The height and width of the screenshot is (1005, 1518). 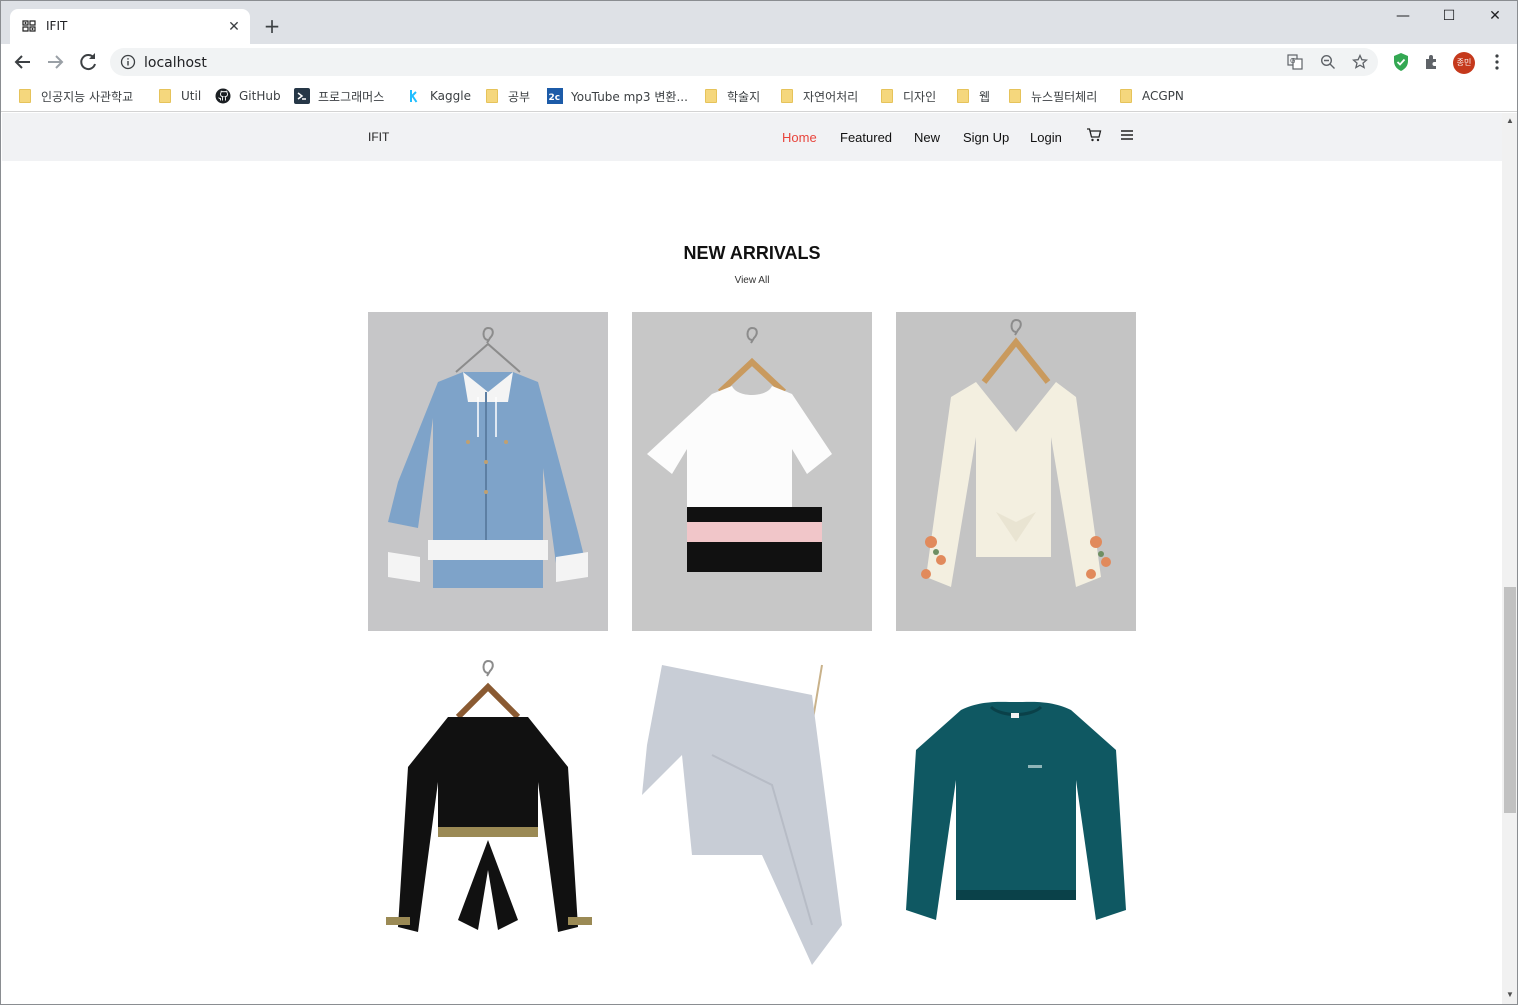 I want to click on grey-asymmetric-top-image, so click(x=752, y=814).